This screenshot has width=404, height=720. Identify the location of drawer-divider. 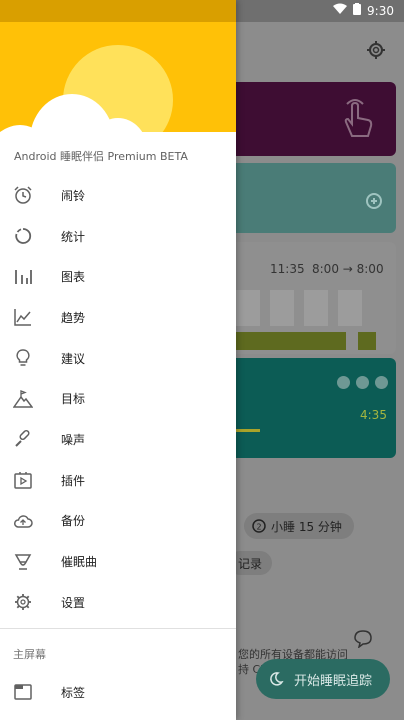
(118, 628).